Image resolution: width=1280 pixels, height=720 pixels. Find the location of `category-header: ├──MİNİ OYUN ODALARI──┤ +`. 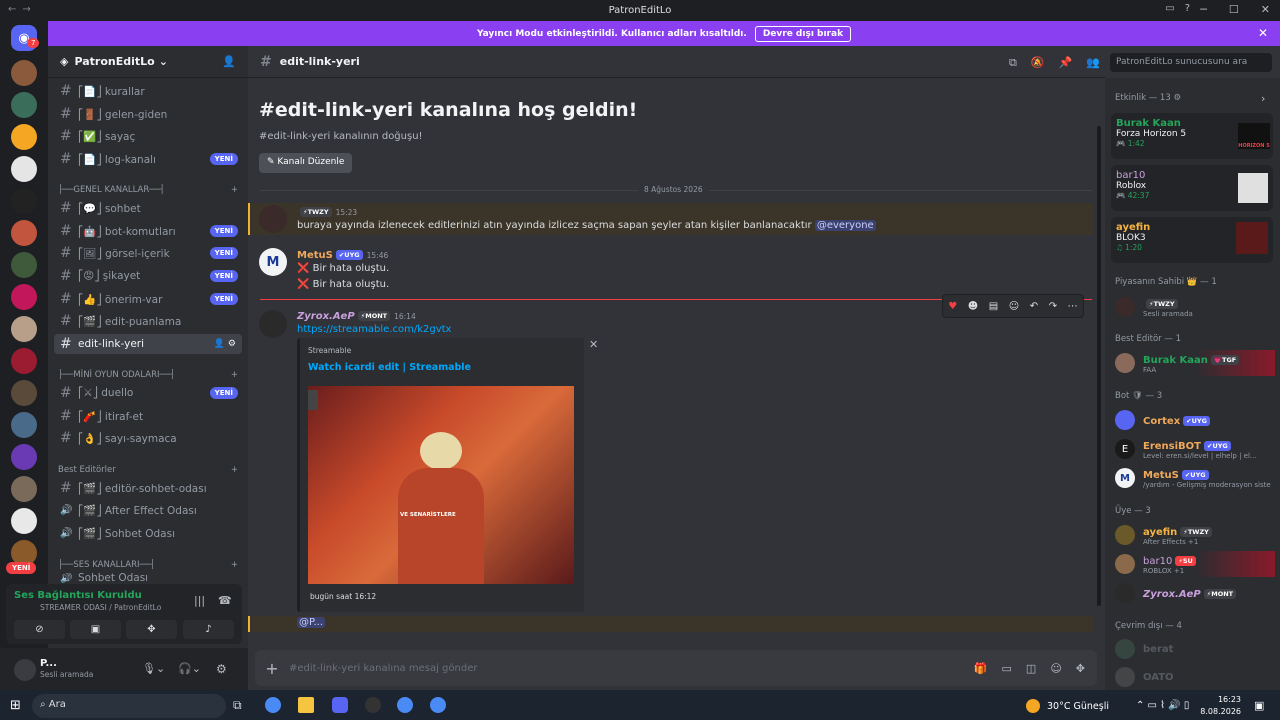

category-header: ├──MİNİ OYUN ODALARI──┤ + is located at coordinates (148, 375).